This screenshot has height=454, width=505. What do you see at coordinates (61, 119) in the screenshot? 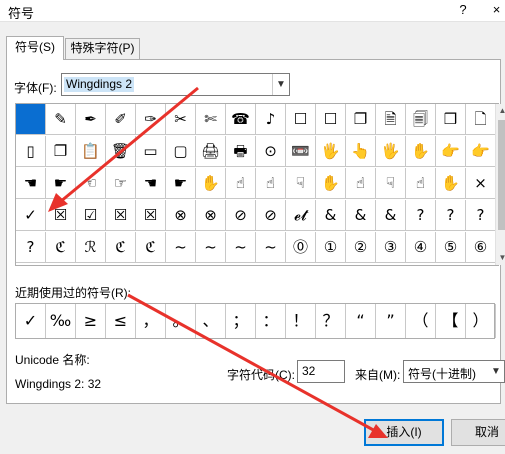
I see `symbol-cell: ✎` at bounding box center [61, 119].